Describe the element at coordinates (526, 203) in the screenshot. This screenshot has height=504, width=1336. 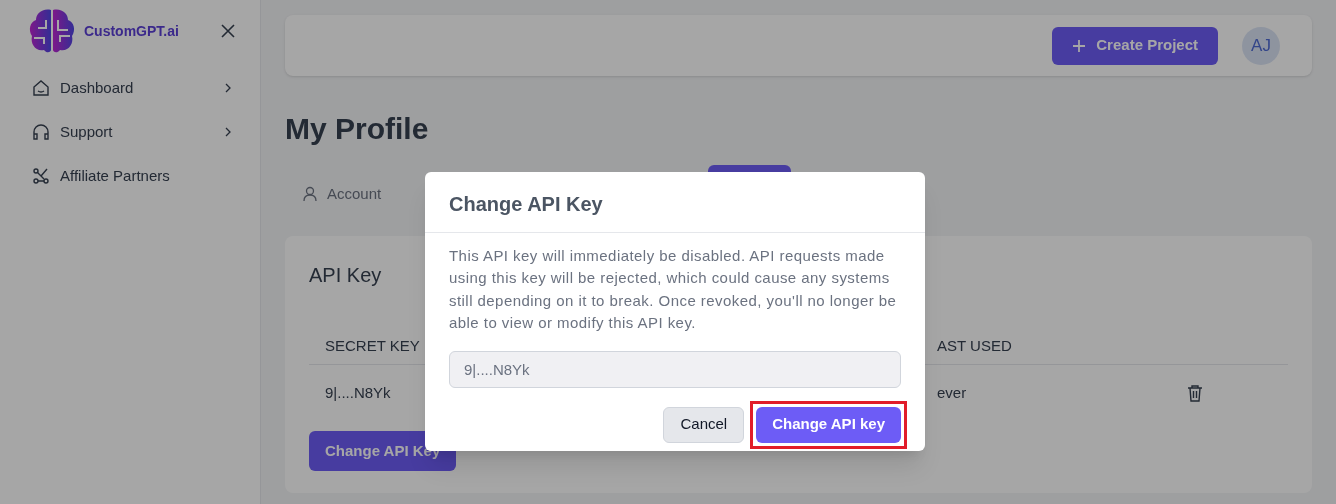
I see `dialog-title: Change API Key` at that location.